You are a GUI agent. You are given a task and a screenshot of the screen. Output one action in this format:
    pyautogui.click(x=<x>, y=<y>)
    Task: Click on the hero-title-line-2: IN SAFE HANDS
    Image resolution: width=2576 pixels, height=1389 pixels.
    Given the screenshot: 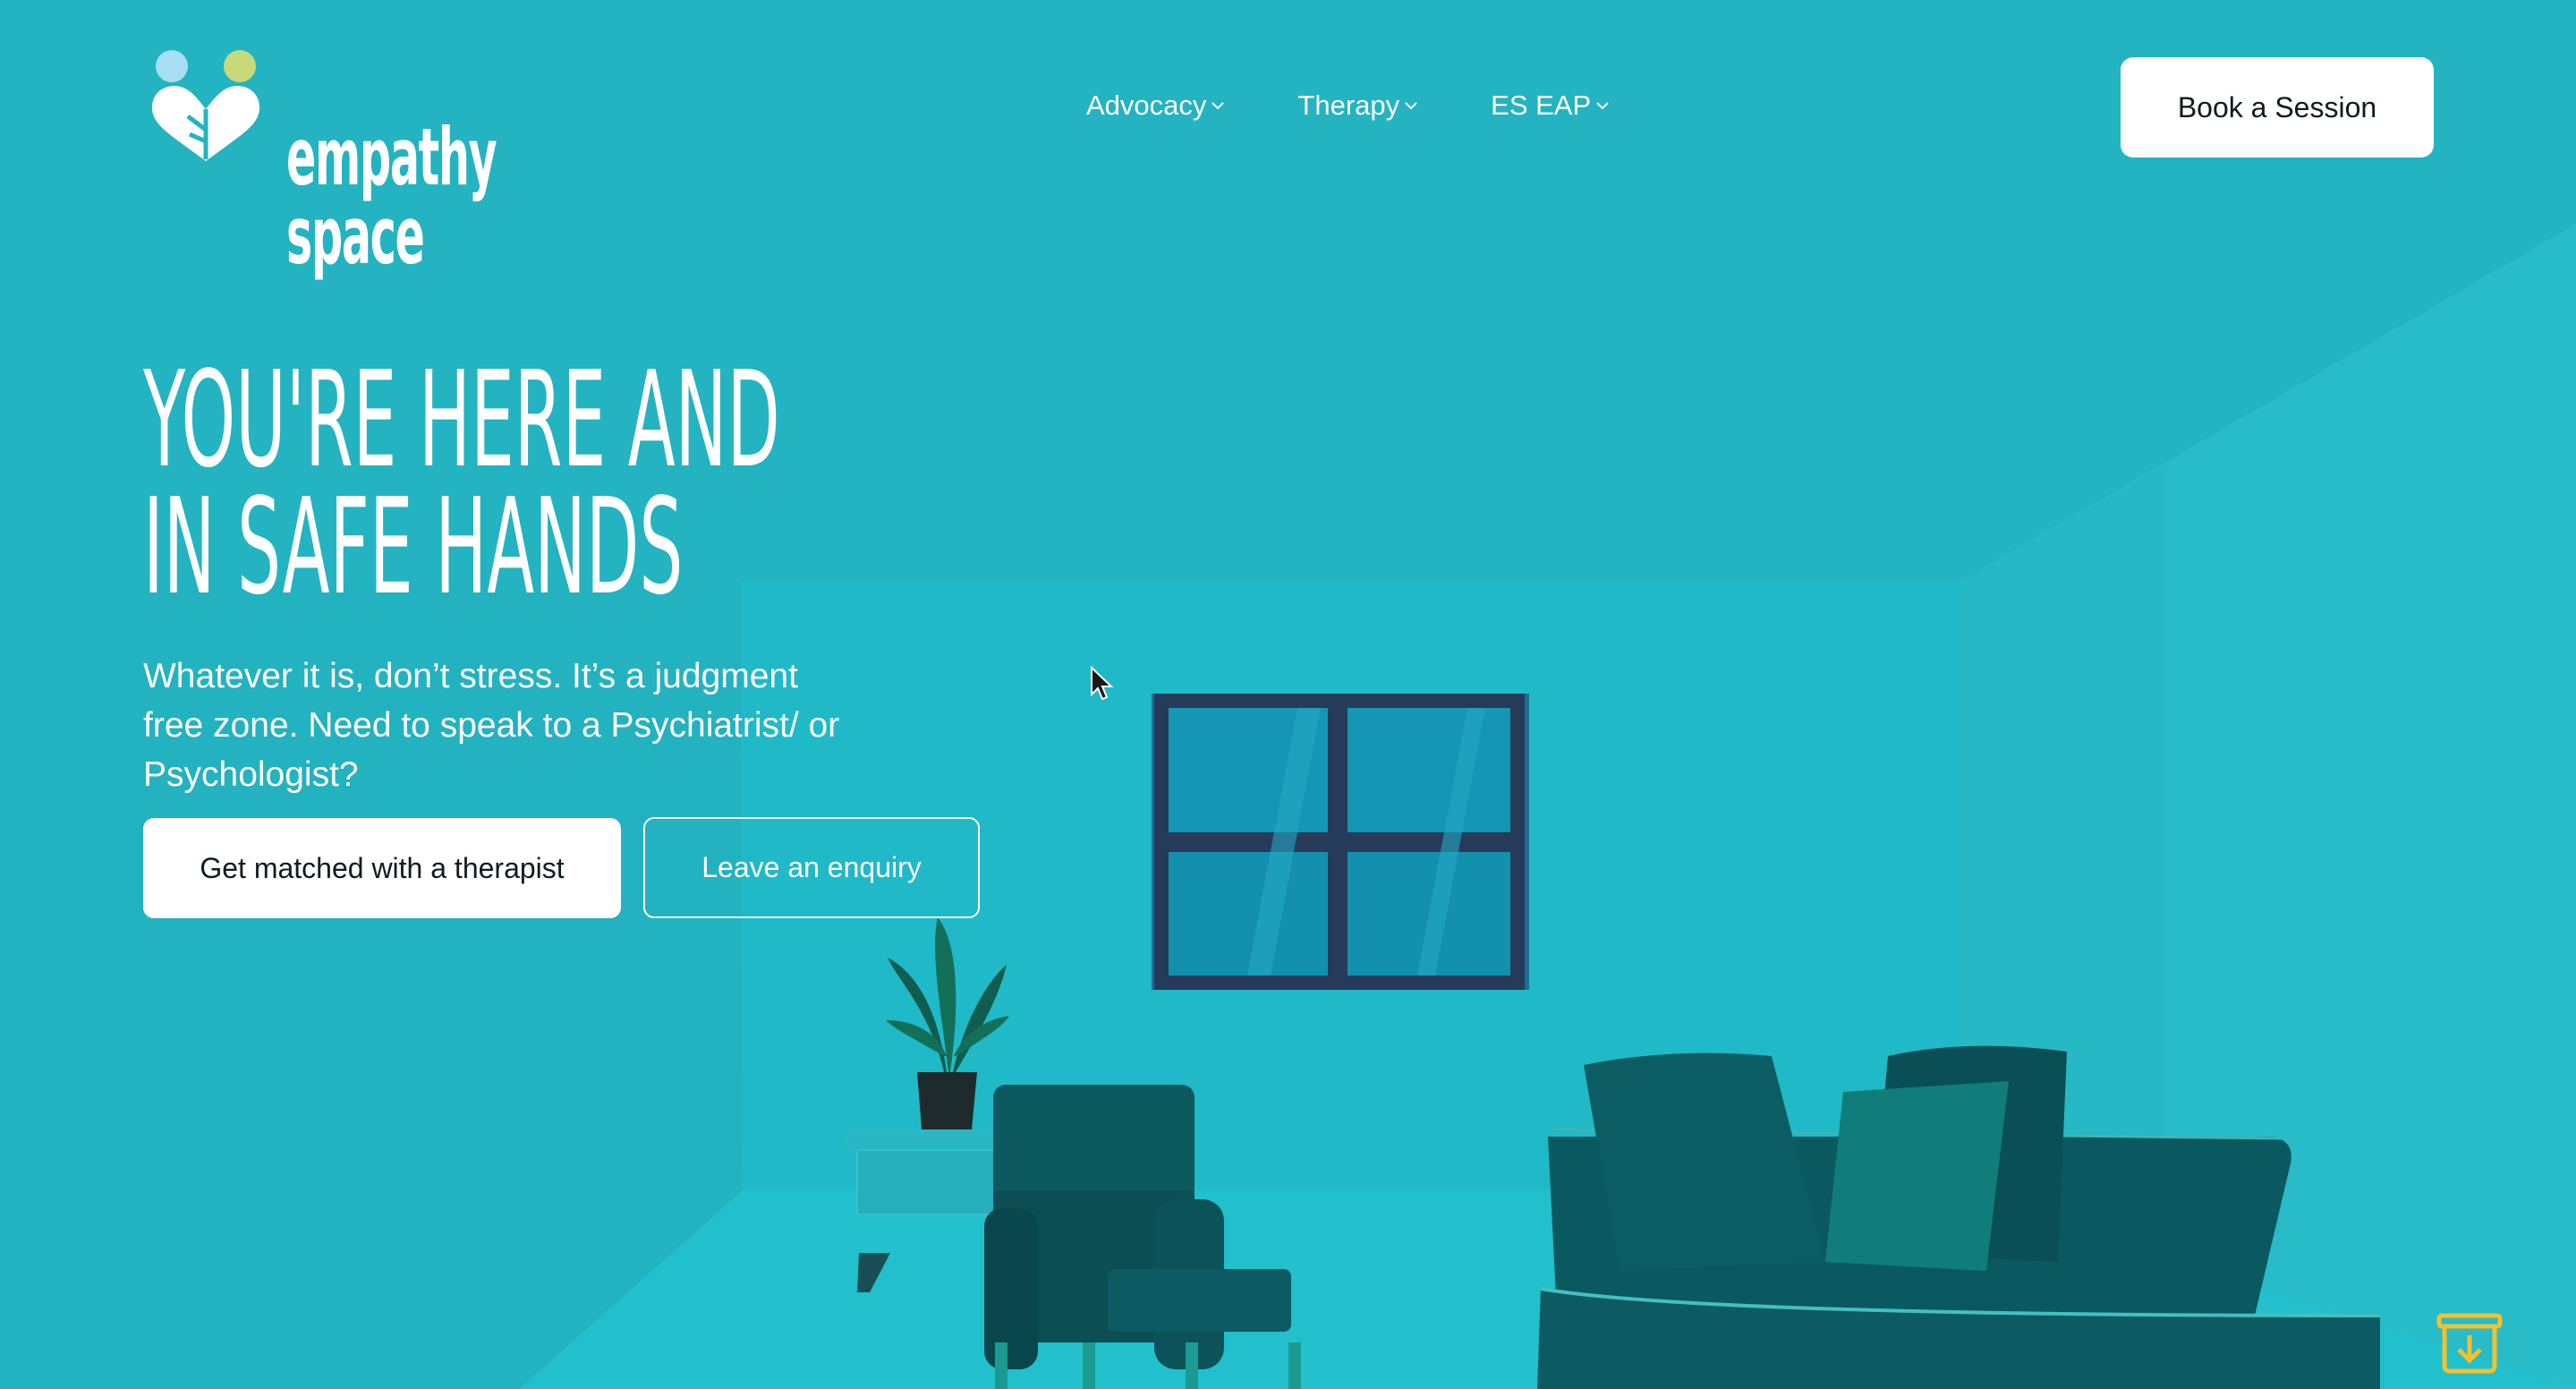 What is the action you would take?
    pyautogui.click(x=413, y=547)
    